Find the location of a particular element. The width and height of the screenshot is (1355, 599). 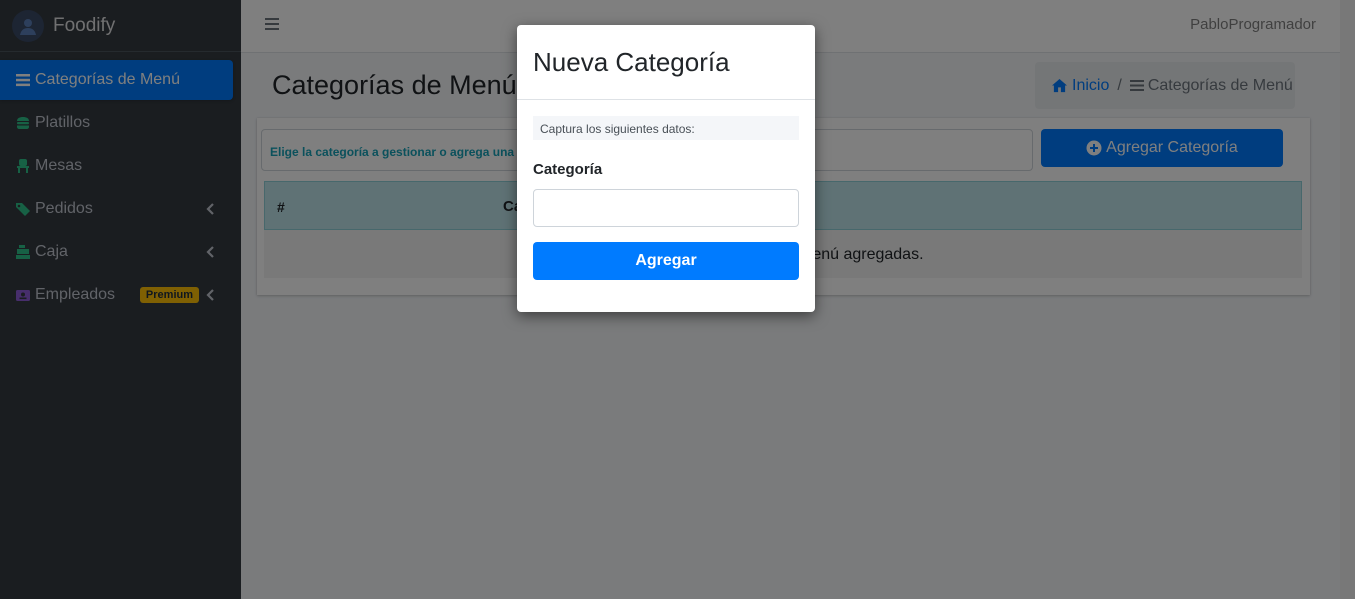

modal-title: Nueva Categoría is located at coordinates (631, 62).